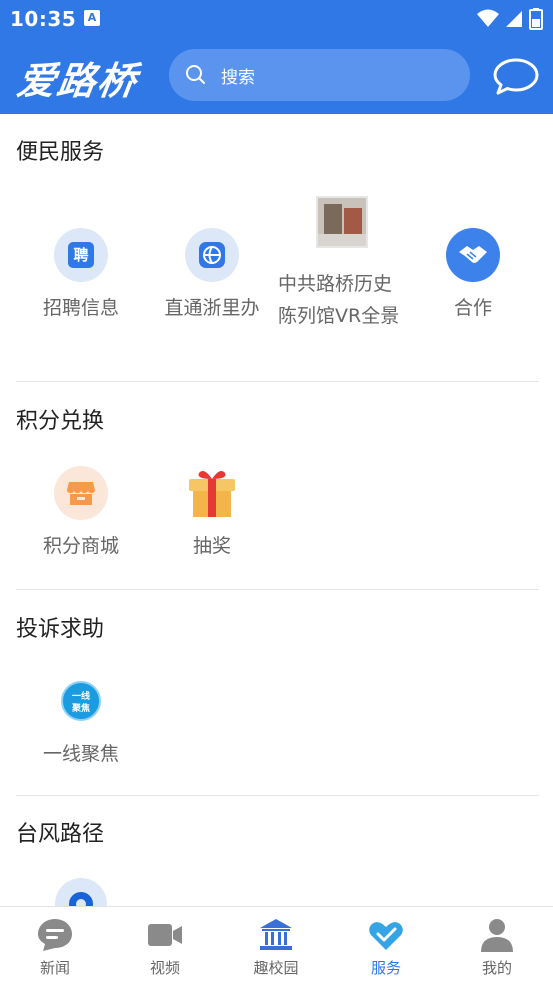  What do you see at coordinates (80, 754) in the screenshot?
I see `item-frontline-focus-label: 一线聚焦` at bounding box center [80, 754].